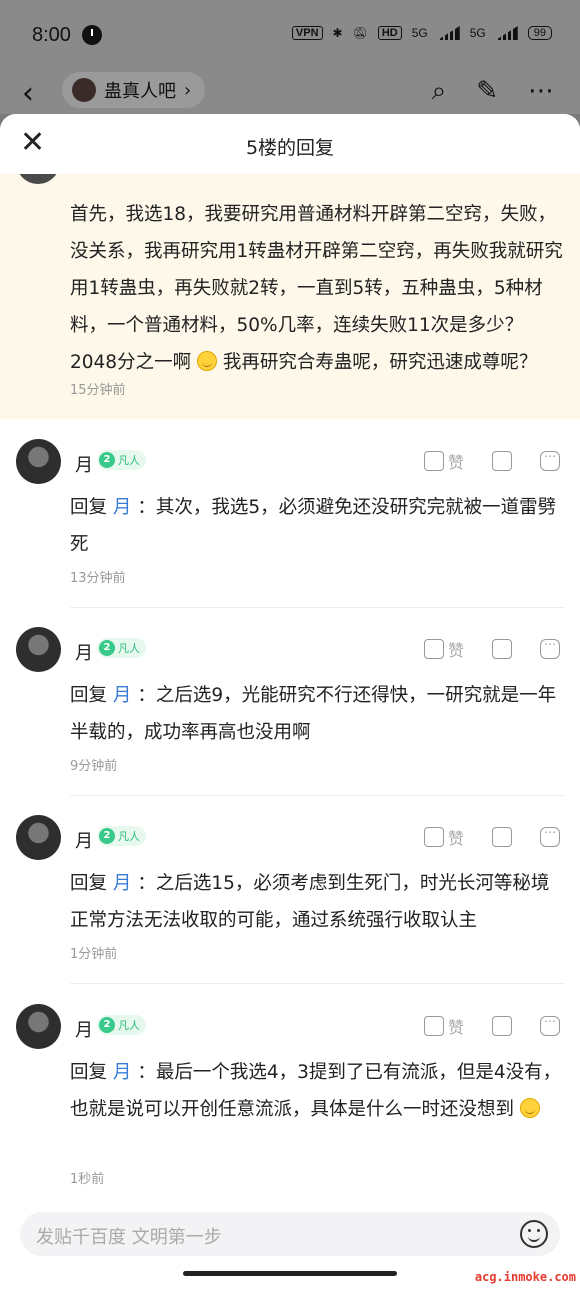 This screenshot has width=580, height=1289. I want to click on chevron-right-icon: ›, so click(188, 90).